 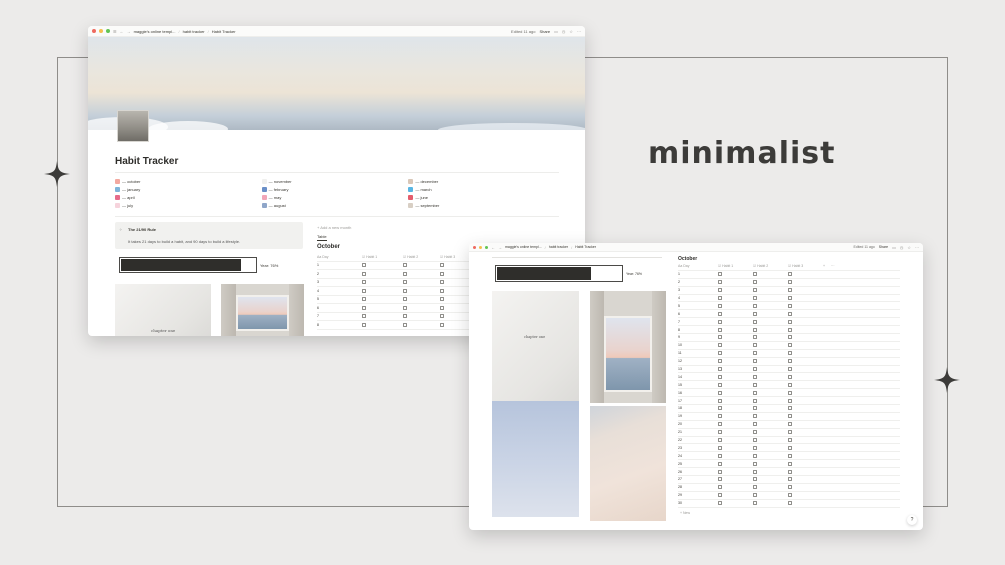 I want to click on table-row: 17, so click(x=789, y=401).